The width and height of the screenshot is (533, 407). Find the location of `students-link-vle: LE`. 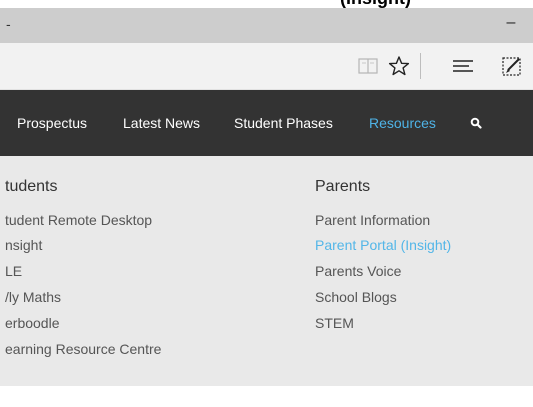

students-link-vle: LE is located at coordinates (13, 271).